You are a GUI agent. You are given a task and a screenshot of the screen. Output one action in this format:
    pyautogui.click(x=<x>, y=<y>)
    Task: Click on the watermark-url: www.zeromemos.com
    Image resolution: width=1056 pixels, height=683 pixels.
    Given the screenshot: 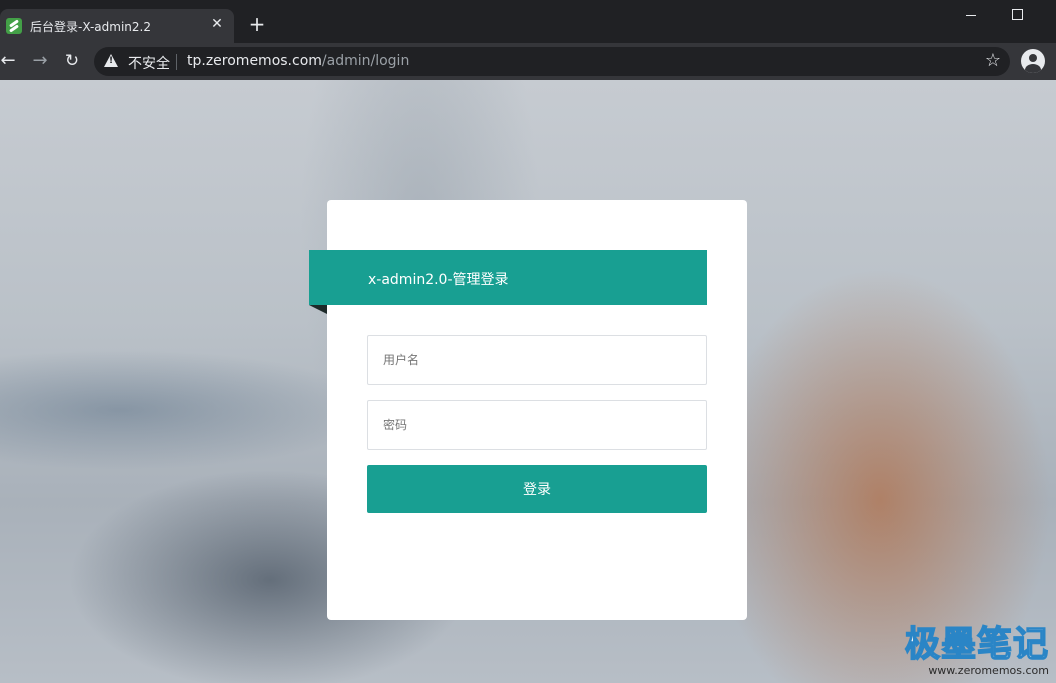 What is the action you would take?
    pyautogui.click(x=988, y=670)
    